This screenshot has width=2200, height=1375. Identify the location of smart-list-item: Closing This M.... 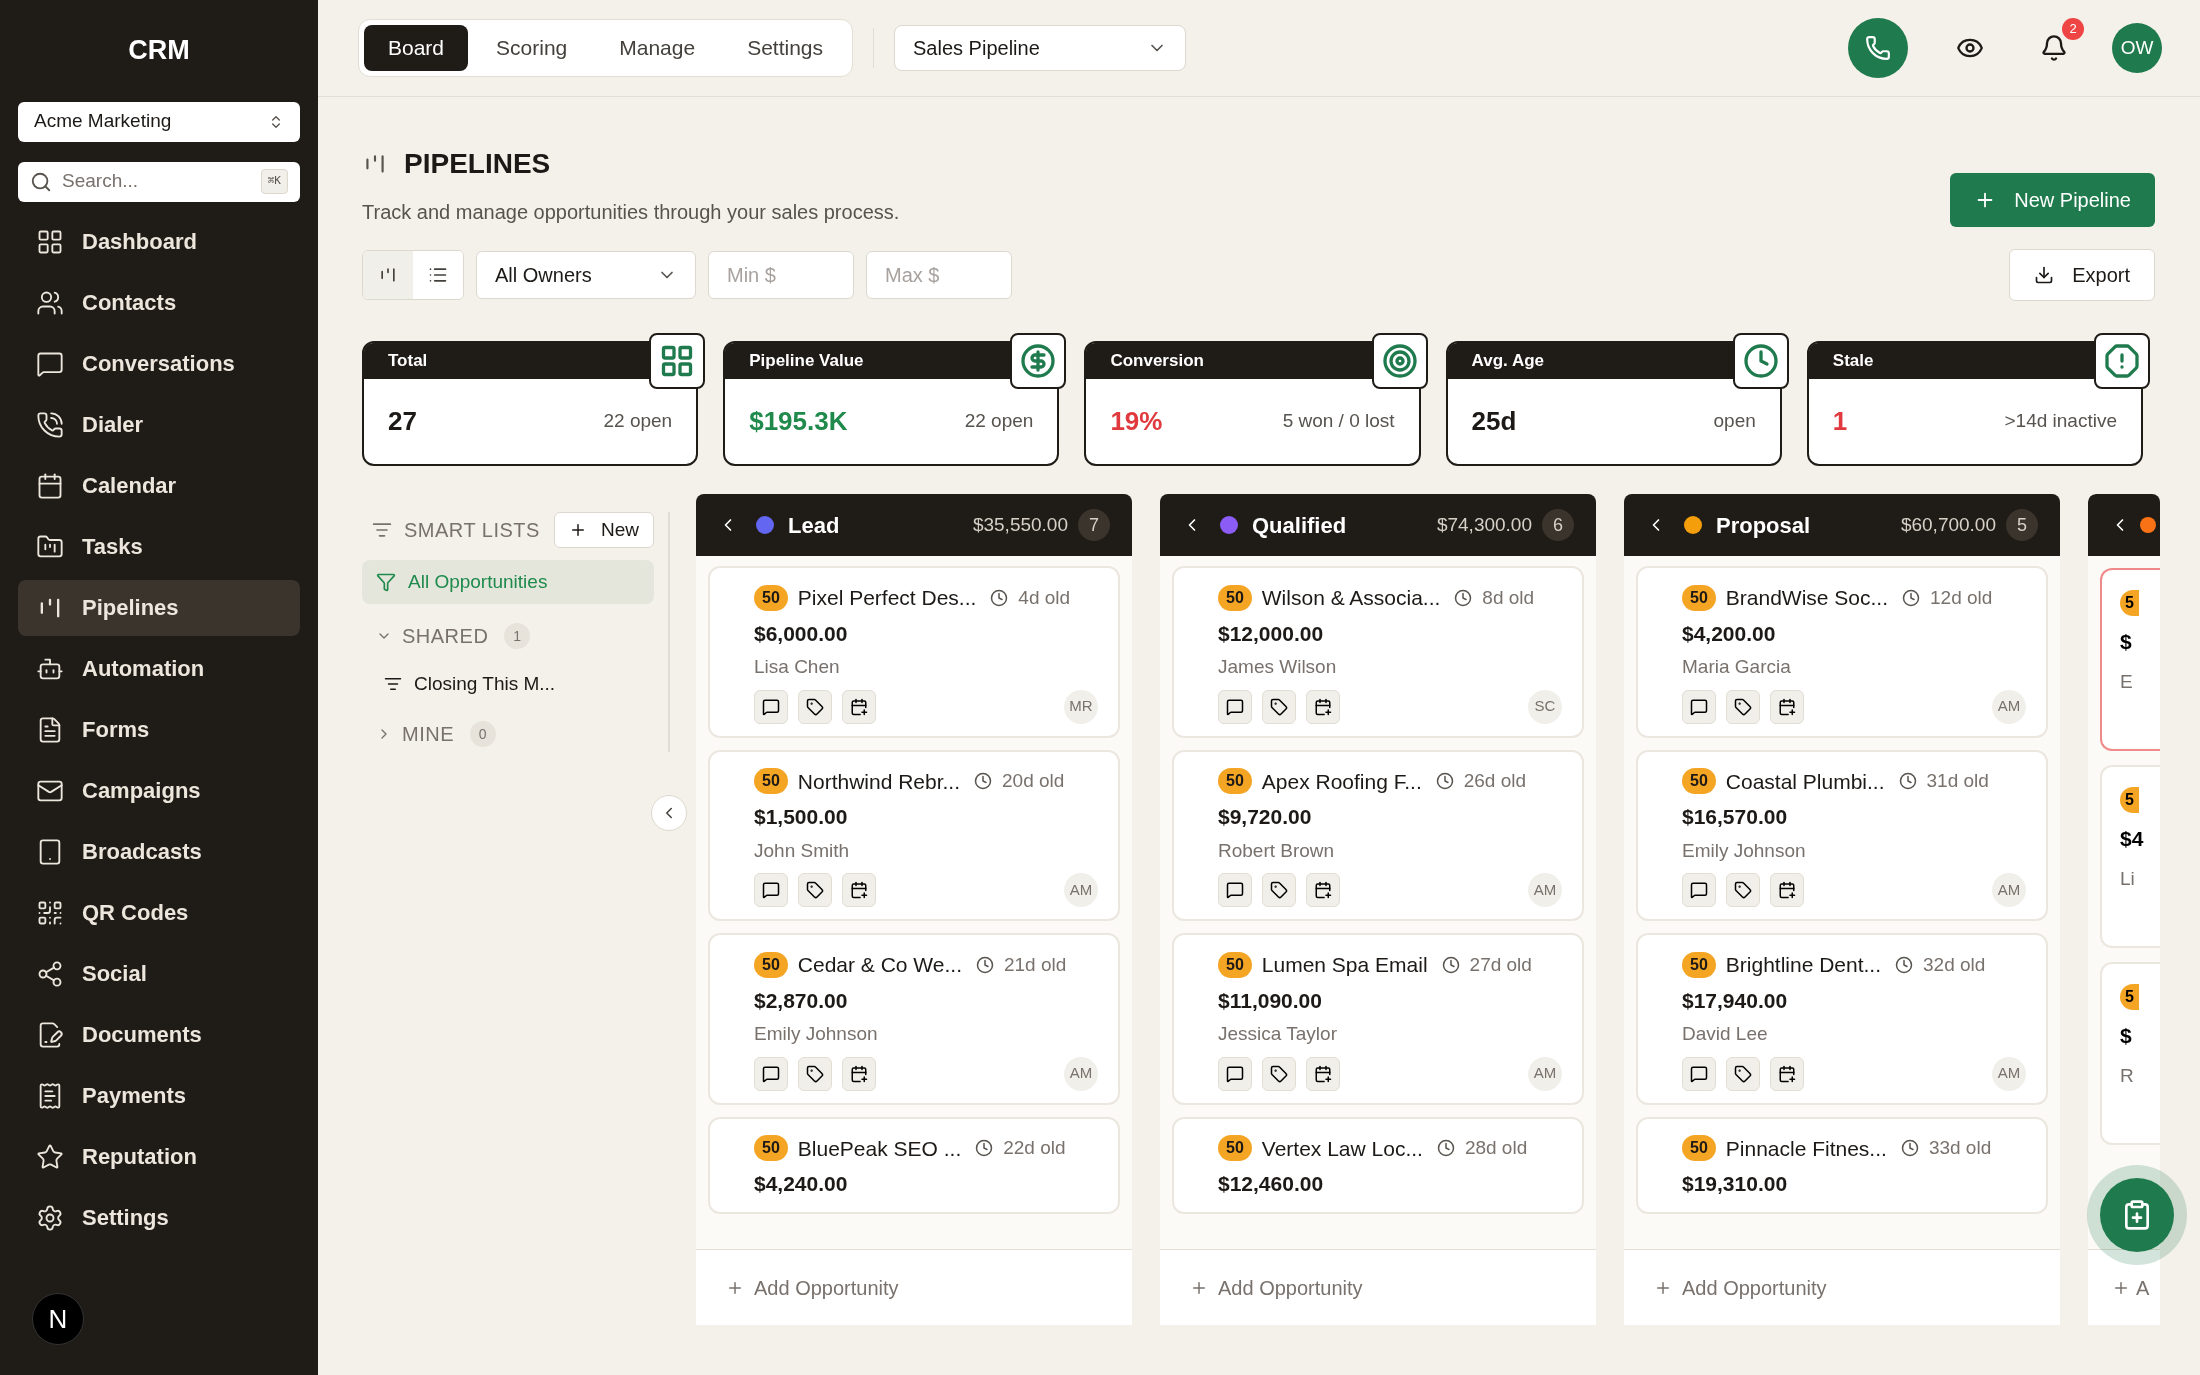
(508, 684).